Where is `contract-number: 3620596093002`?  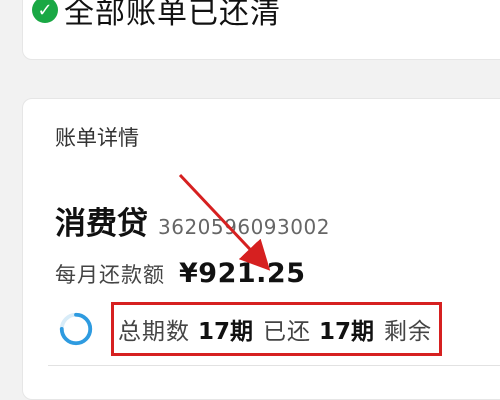
contract-number: 3620596093002 is located at coordinates (244, 227).